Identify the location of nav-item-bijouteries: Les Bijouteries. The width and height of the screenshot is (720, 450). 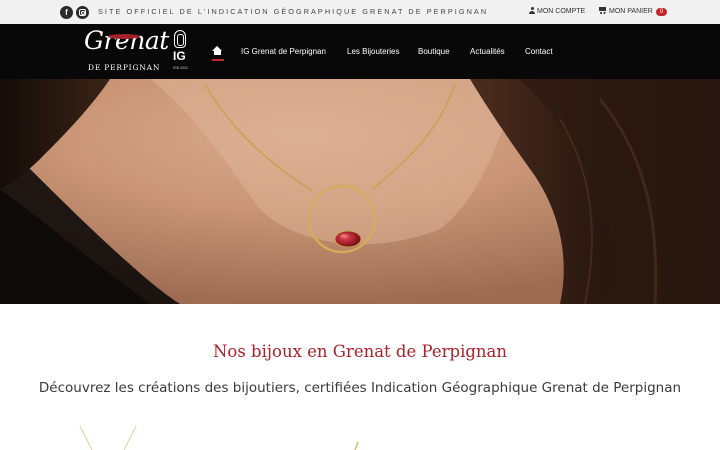
(373, 51).